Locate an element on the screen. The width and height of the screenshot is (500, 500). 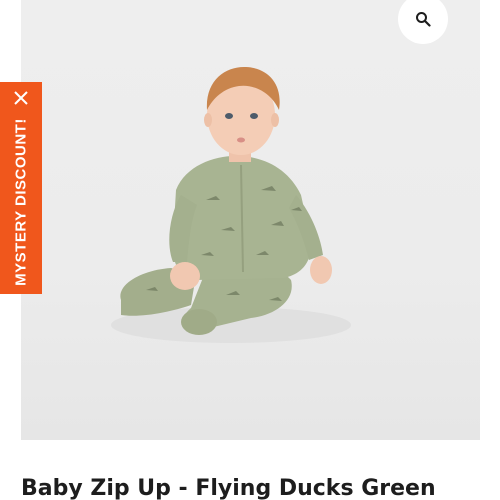
discount-label: MYSTERY DISCOUNT! is located at coordinates (21, 202).